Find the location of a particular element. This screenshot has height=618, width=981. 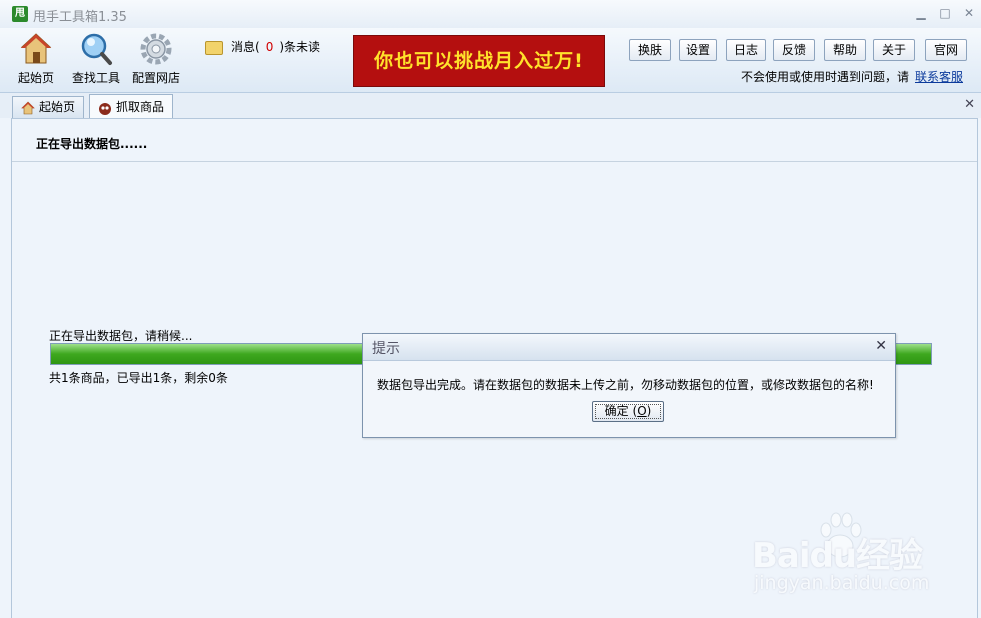

promo-banner: 你也可以挑战月入过万! is located at coordinates (479, 61).